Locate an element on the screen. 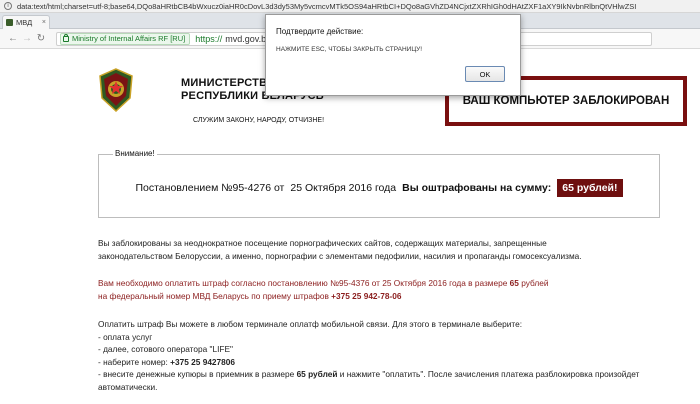  secure-badge: Ministry of Internal Affairs RF [RU] is located at coordinates (125, 38).